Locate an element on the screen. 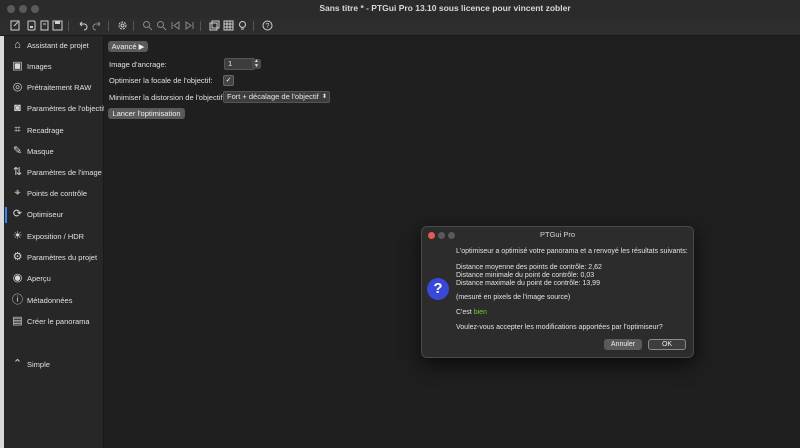  panorama-editor-icon is located at coordinates (214, 26).